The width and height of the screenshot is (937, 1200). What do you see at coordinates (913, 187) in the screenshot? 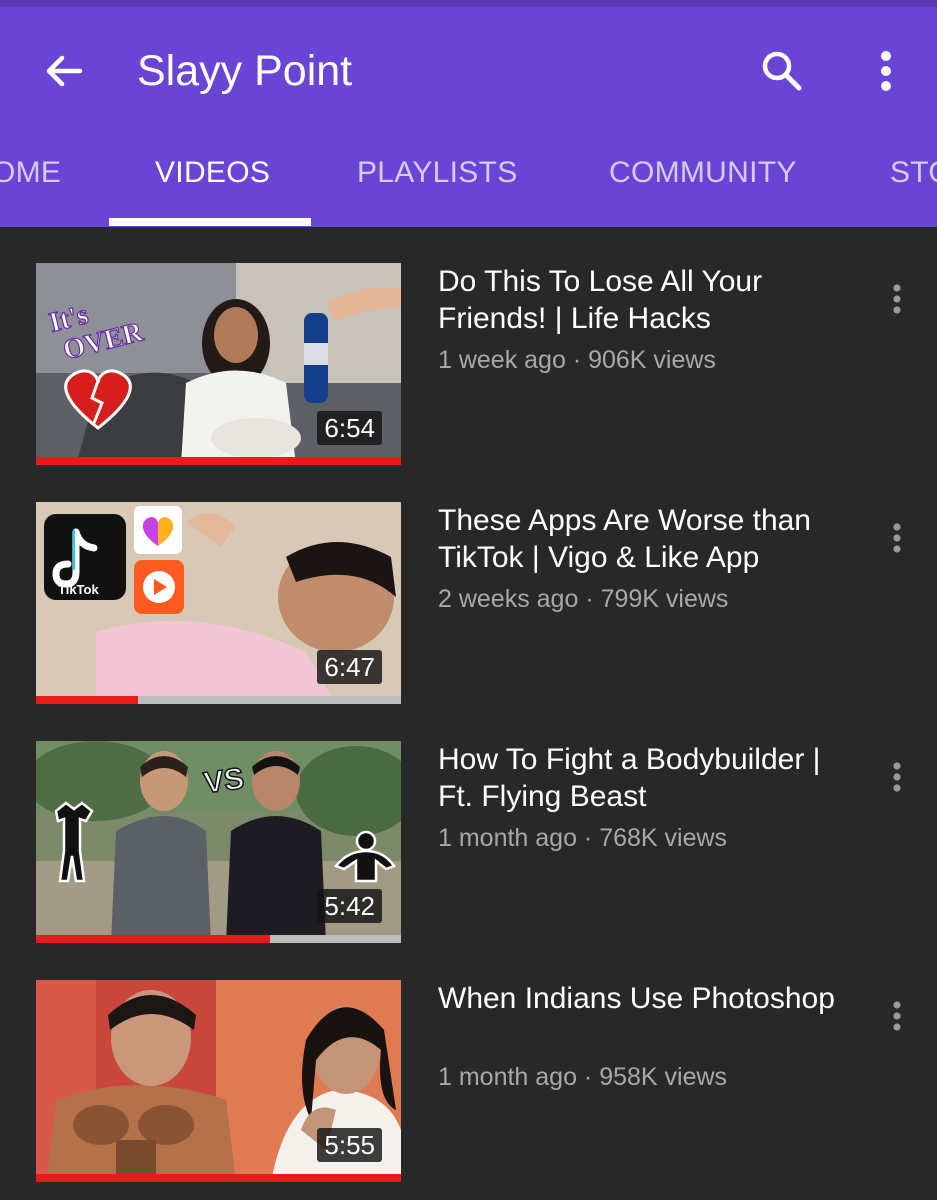
I see `tab-store: STO` at bounding box center [913, 187].